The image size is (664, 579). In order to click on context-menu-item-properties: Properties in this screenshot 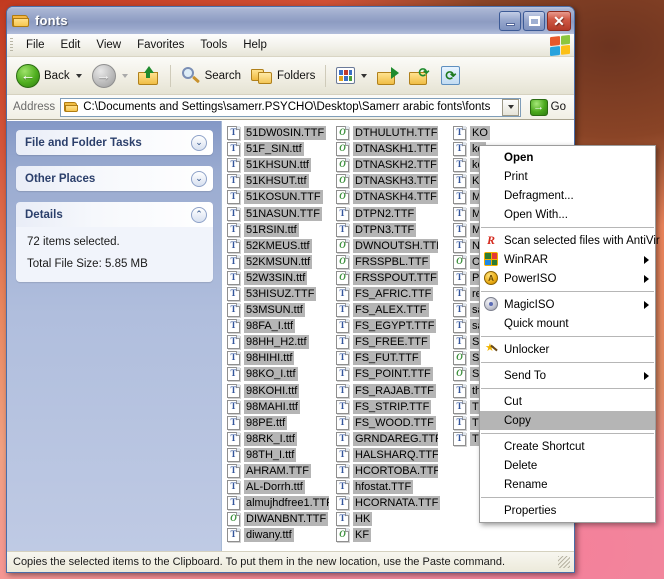, I will do `click(567, 510)`.